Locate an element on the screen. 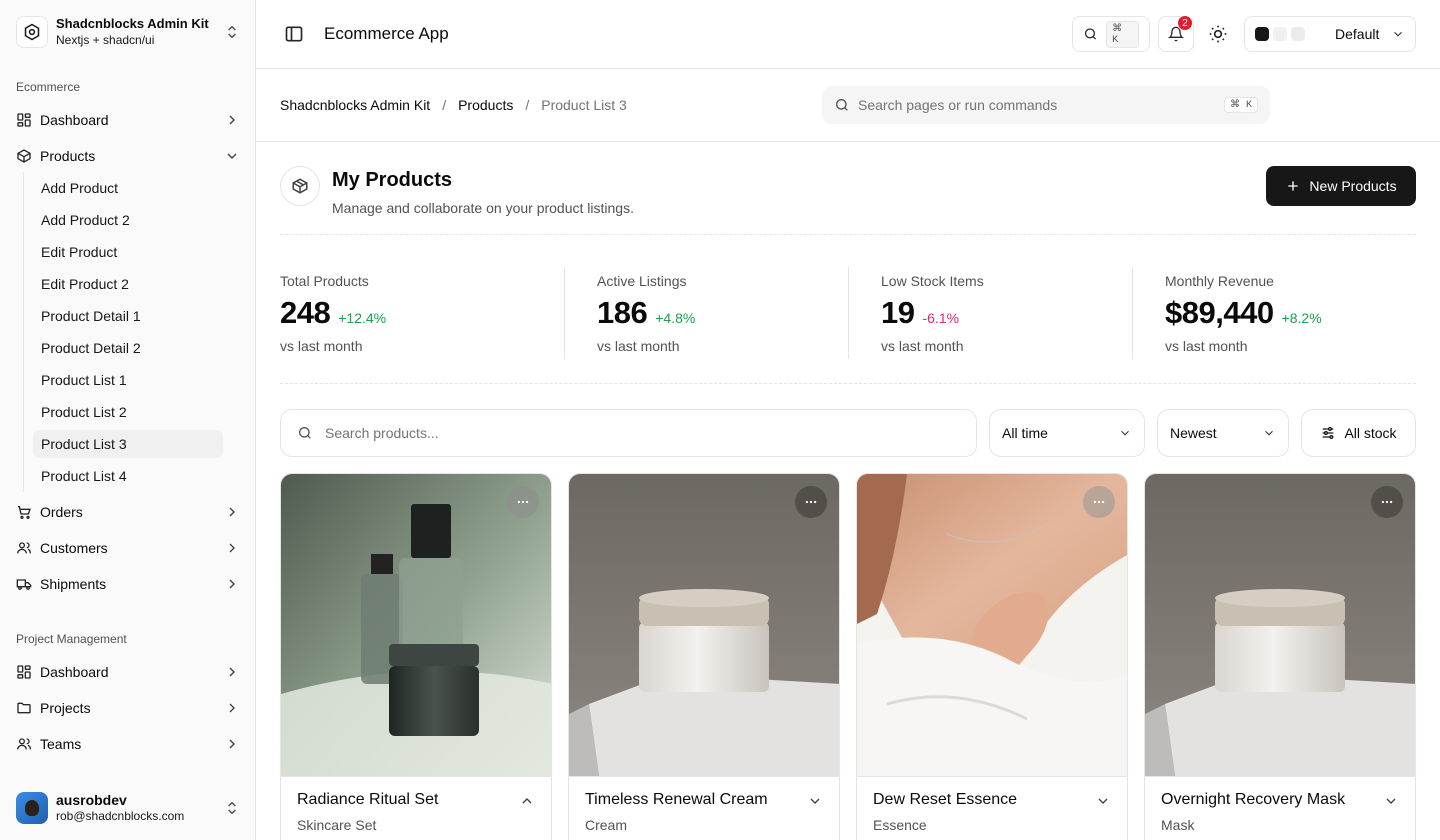 This screenshot has height=840, width=1440. app-title: Ecommerce App is located at coordinates (386, 33).